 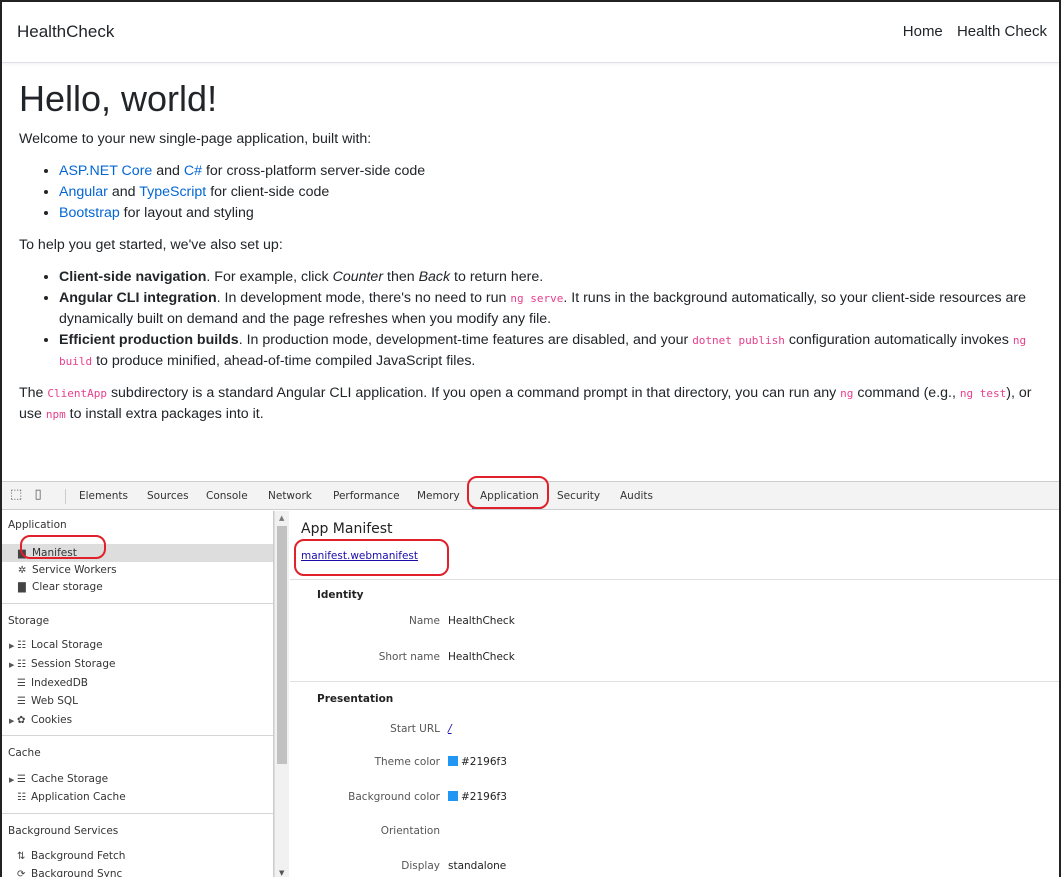 I want to click on sidebar-item-application-cache: ☷ Application Cache, so click(x=71, y=797).